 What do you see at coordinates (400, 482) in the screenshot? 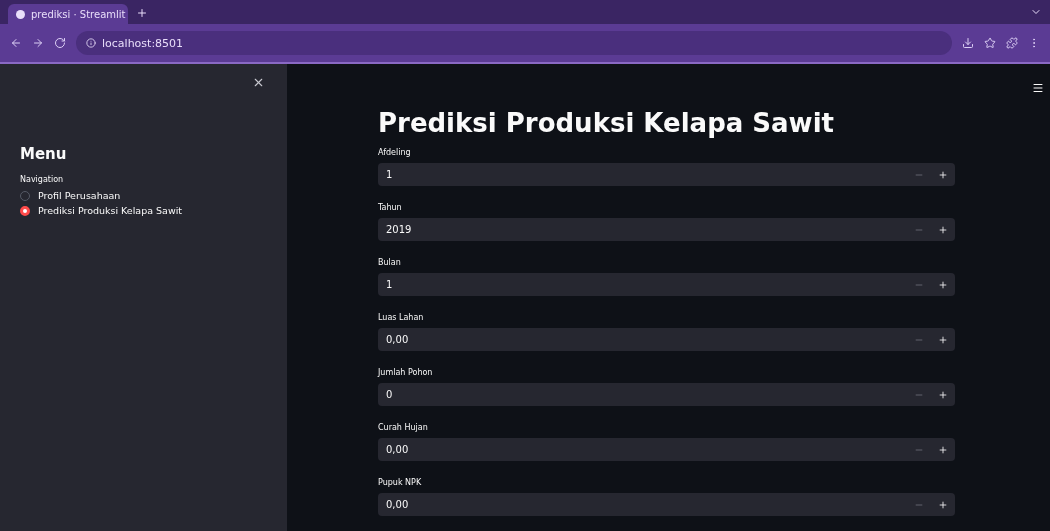
I see `field-label: Pupuk NPK` at bounding box center [400, 482].